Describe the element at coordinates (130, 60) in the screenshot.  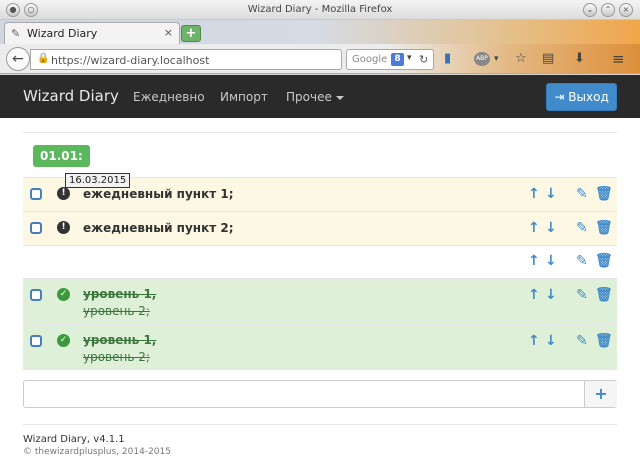
I see `url-text: https://wizard-diary.localhost` at that location.